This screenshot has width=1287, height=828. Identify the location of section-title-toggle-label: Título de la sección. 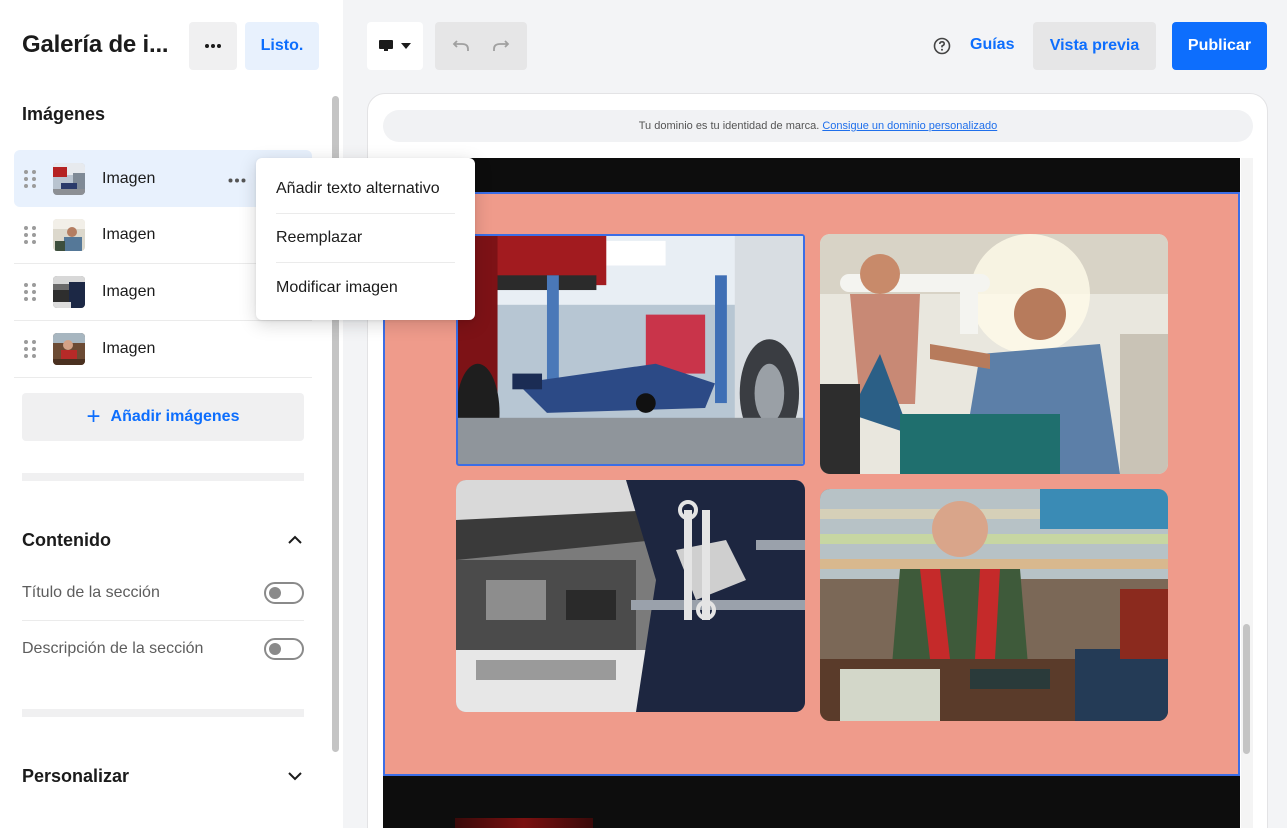
(91, 592).